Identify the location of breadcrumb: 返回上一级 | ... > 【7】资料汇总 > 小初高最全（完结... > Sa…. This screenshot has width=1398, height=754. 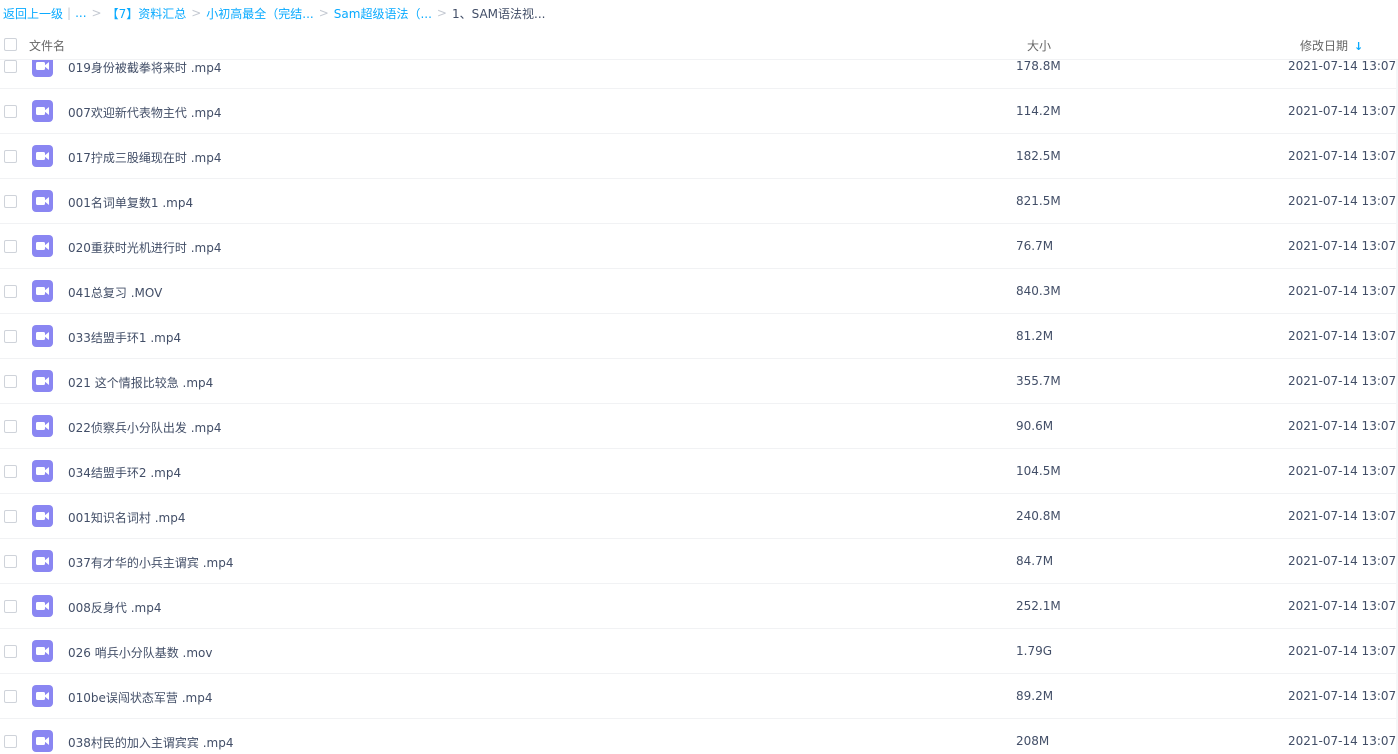
(699, 13).